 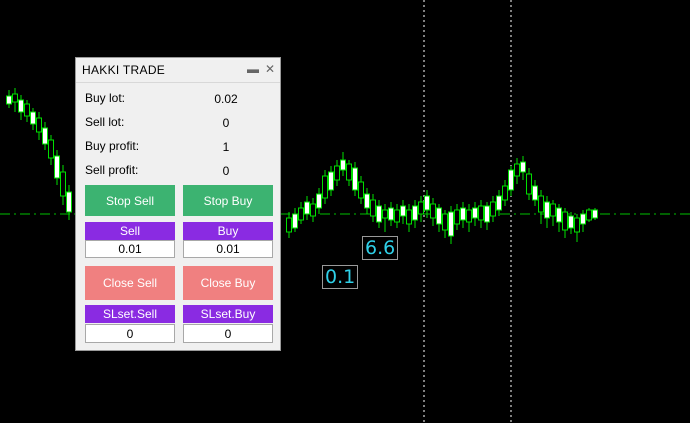 What do you see at coordinates (112, 170) in the screenshot?
I see `sell-profit-label: Sell profit:` at bounding box center [112, 170].